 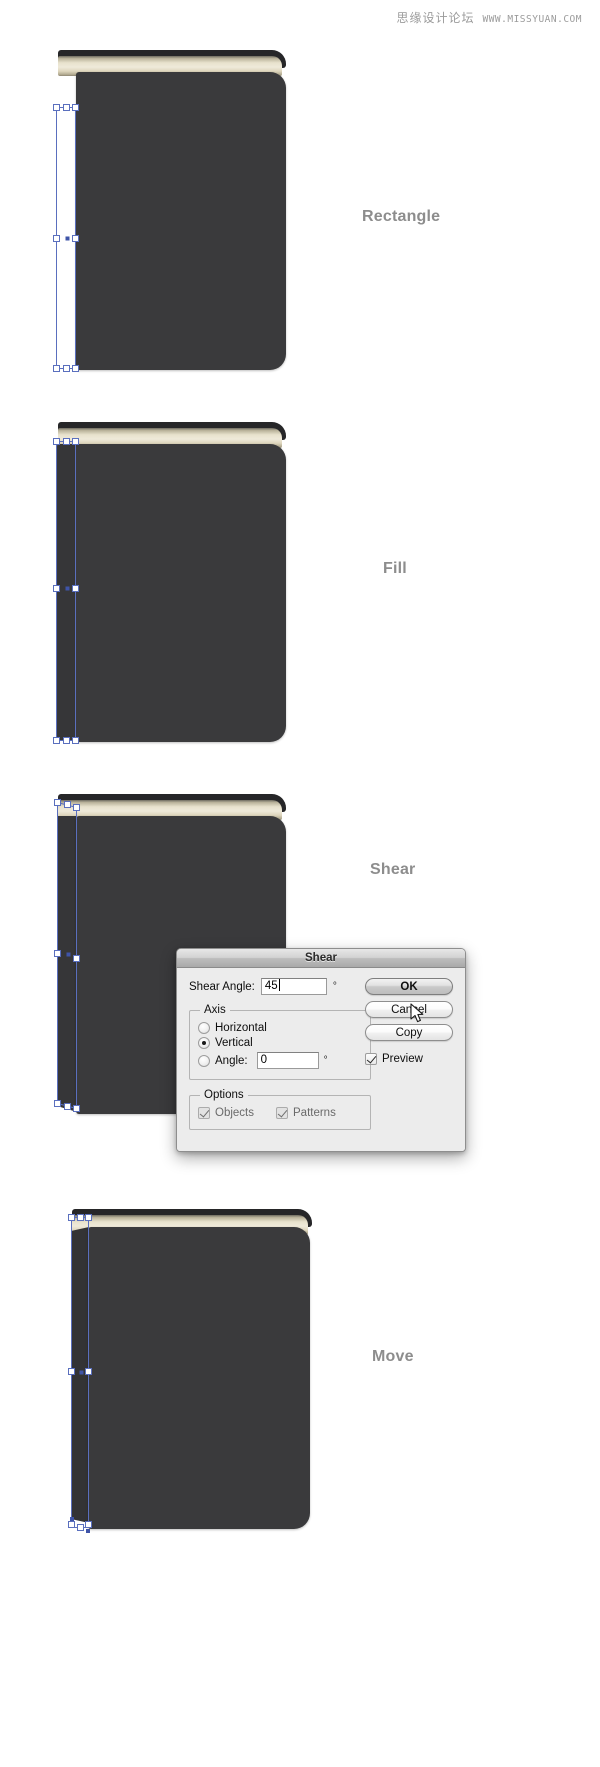 I want to click on watermark-url: WWW.MISSYUAN.COM, so click(x=532, y=19).